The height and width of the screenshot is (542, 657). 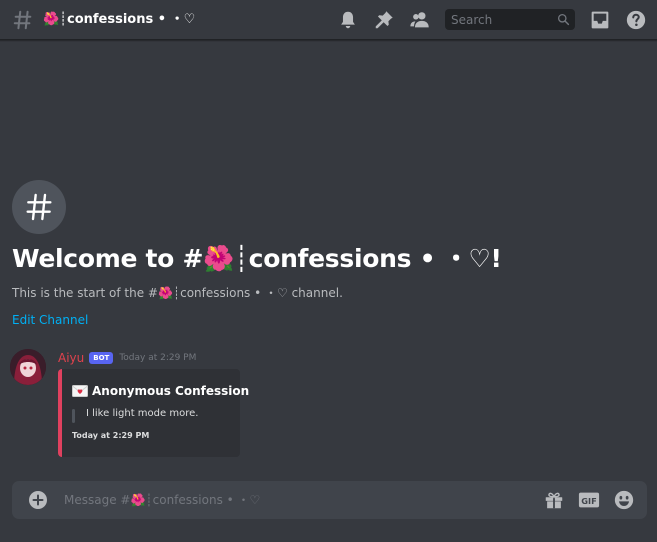 I want to click on attach-plus-icon, so click(x=38, y=500).